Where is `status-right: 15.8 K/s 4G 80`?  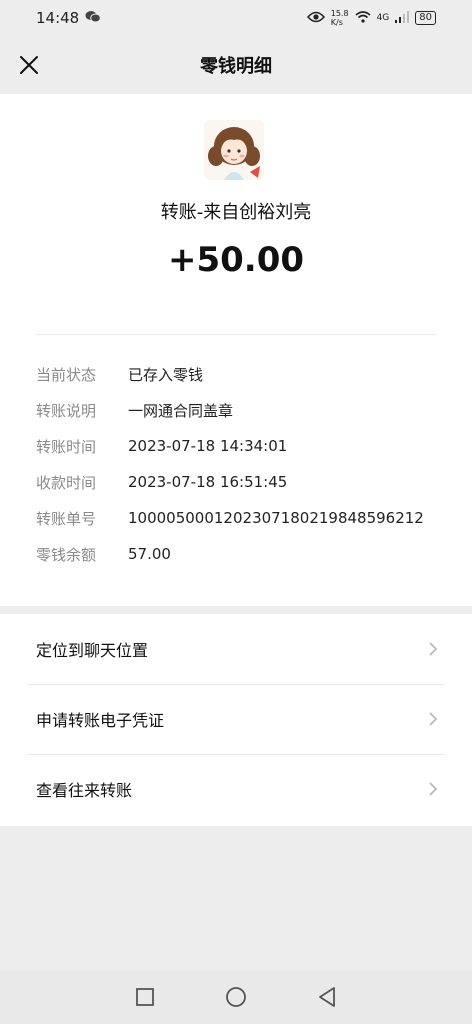
status-right: 15.8 K/s 4G 80 is located at coordinates (371, 18).